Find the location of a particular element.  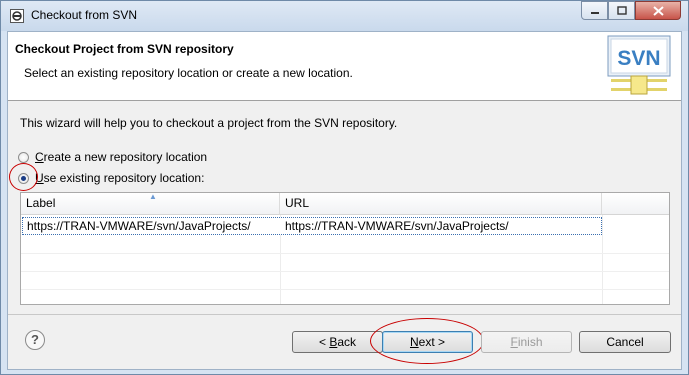

sort-ascending-icon: ▲ is located at coordinates (153, 196).